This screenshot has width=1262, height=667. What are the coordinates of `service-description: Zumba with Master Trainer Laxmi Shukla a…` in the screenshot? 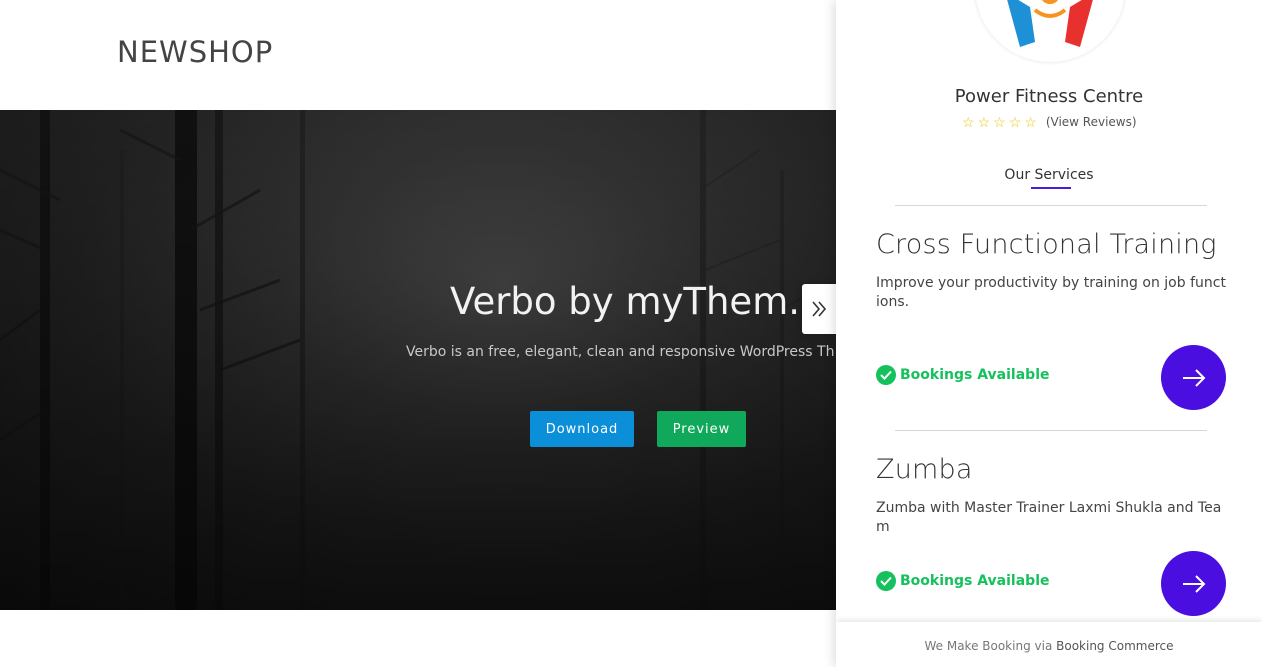 It's located at (1049, 517).